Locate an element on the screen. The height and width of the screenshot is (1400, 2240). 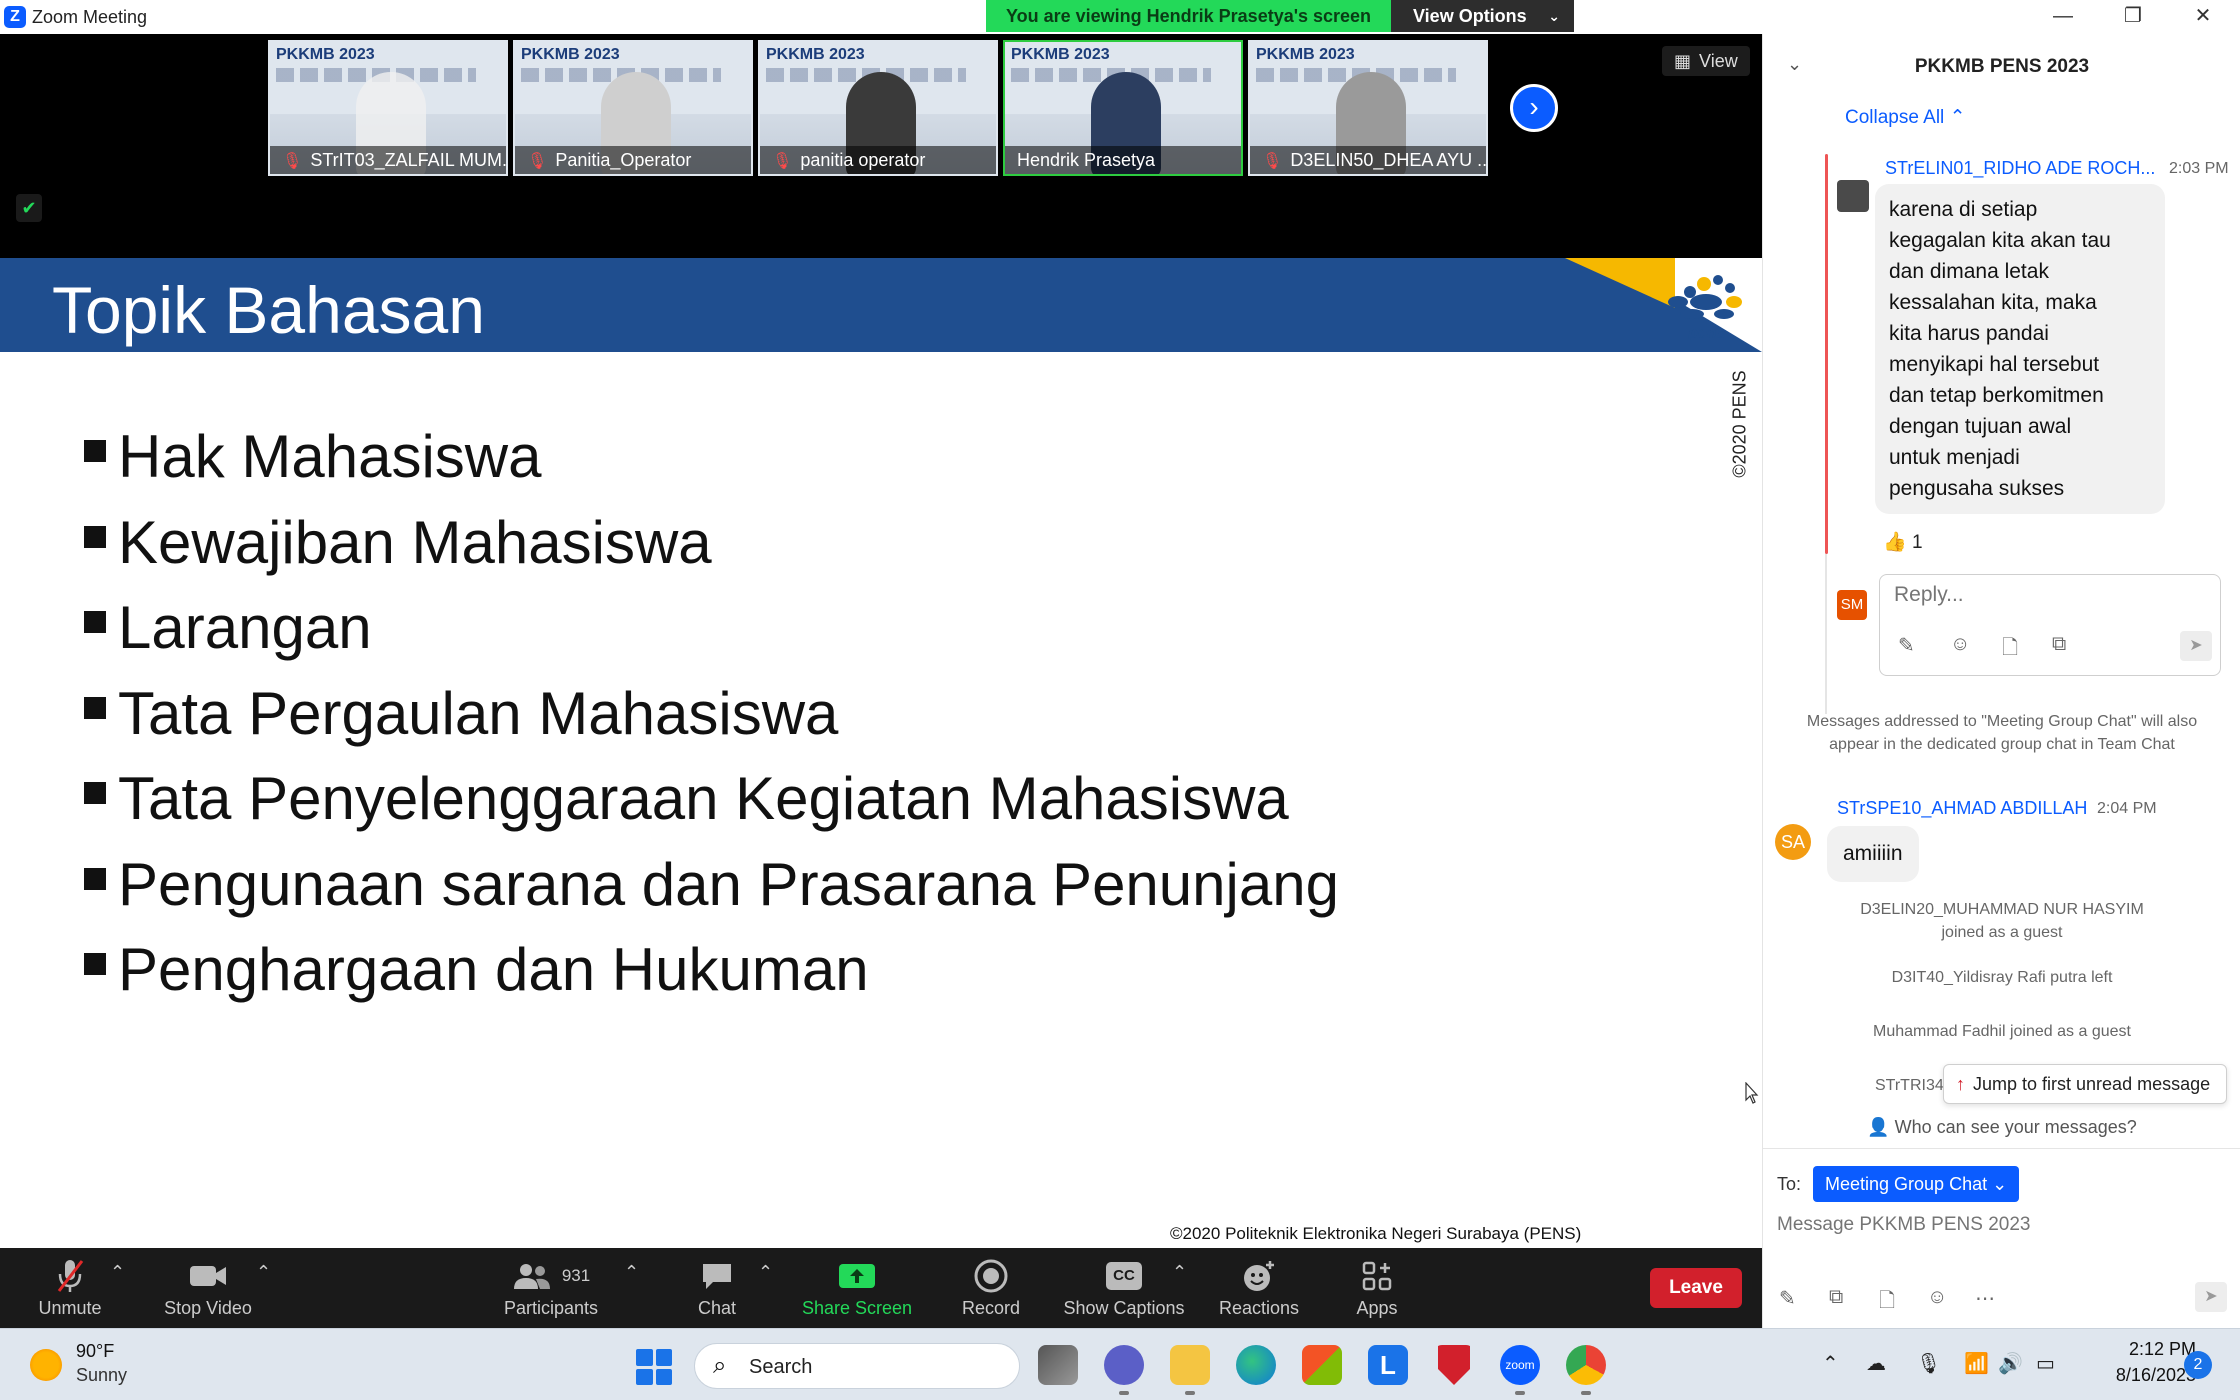
message-time: 2:04 PM is located at coordinates (2127, 808).